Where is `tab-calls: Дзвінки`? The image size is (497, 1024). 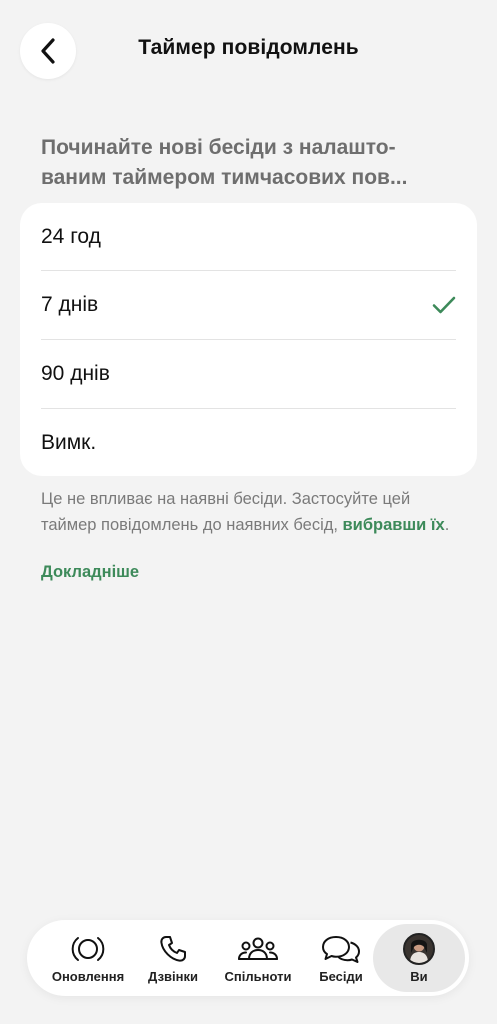
tab-calls: Дзвінки is located at coordinates (173, 958).